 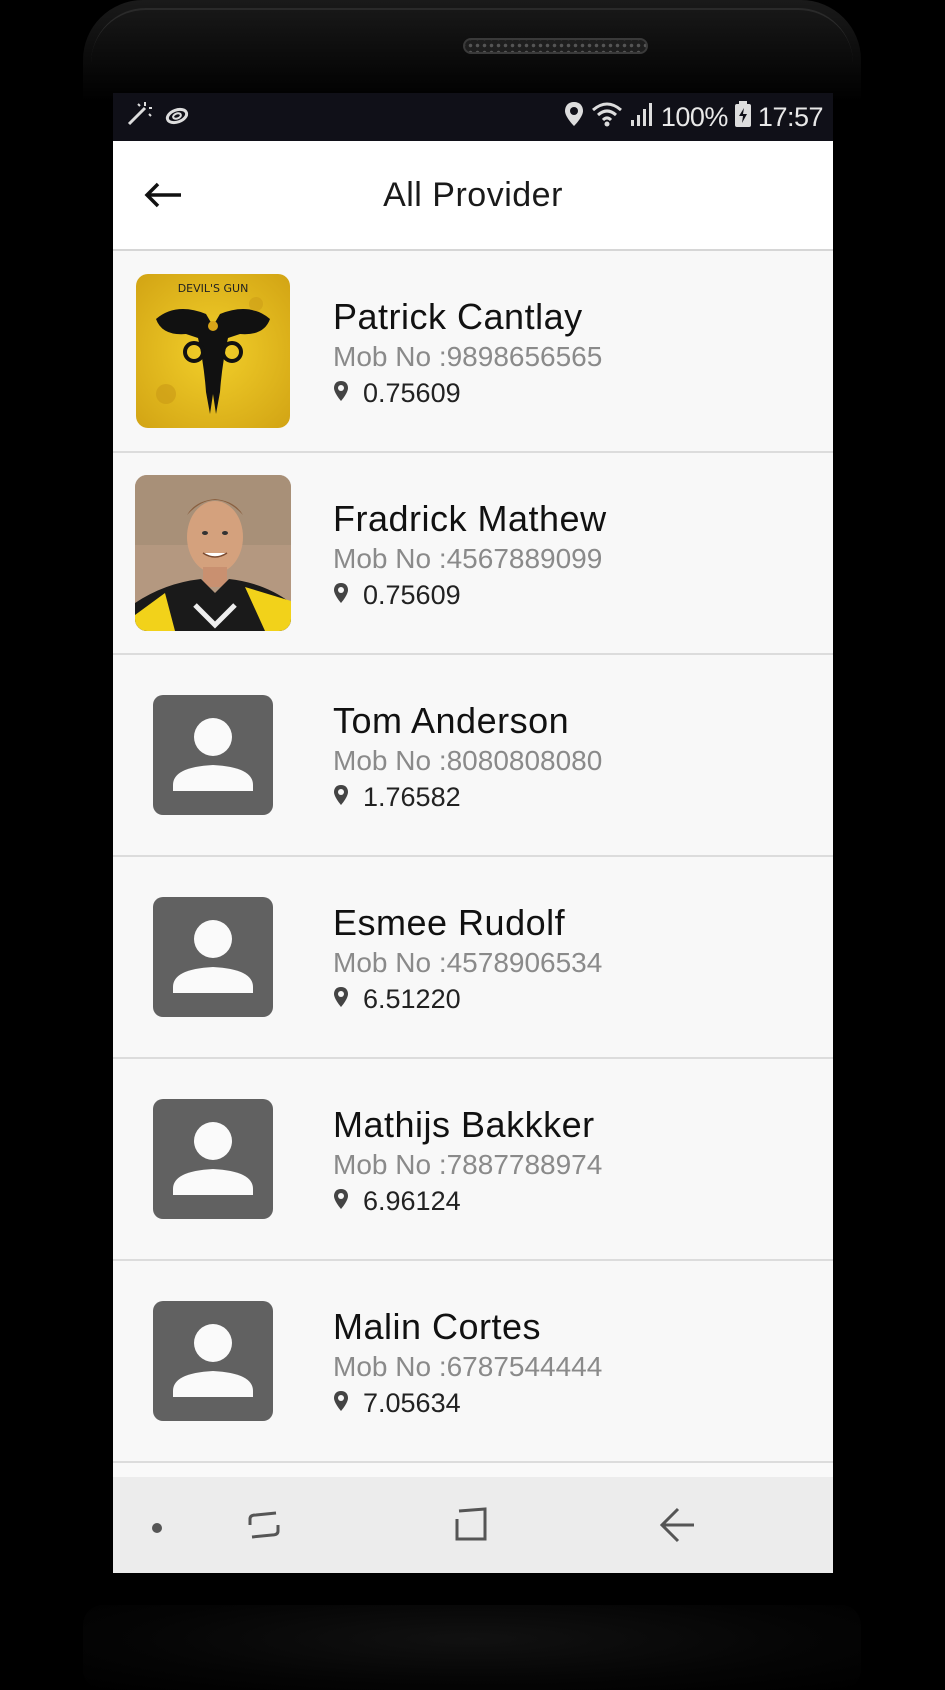 I want to click on home-icon, so click(x=471, y=1527).